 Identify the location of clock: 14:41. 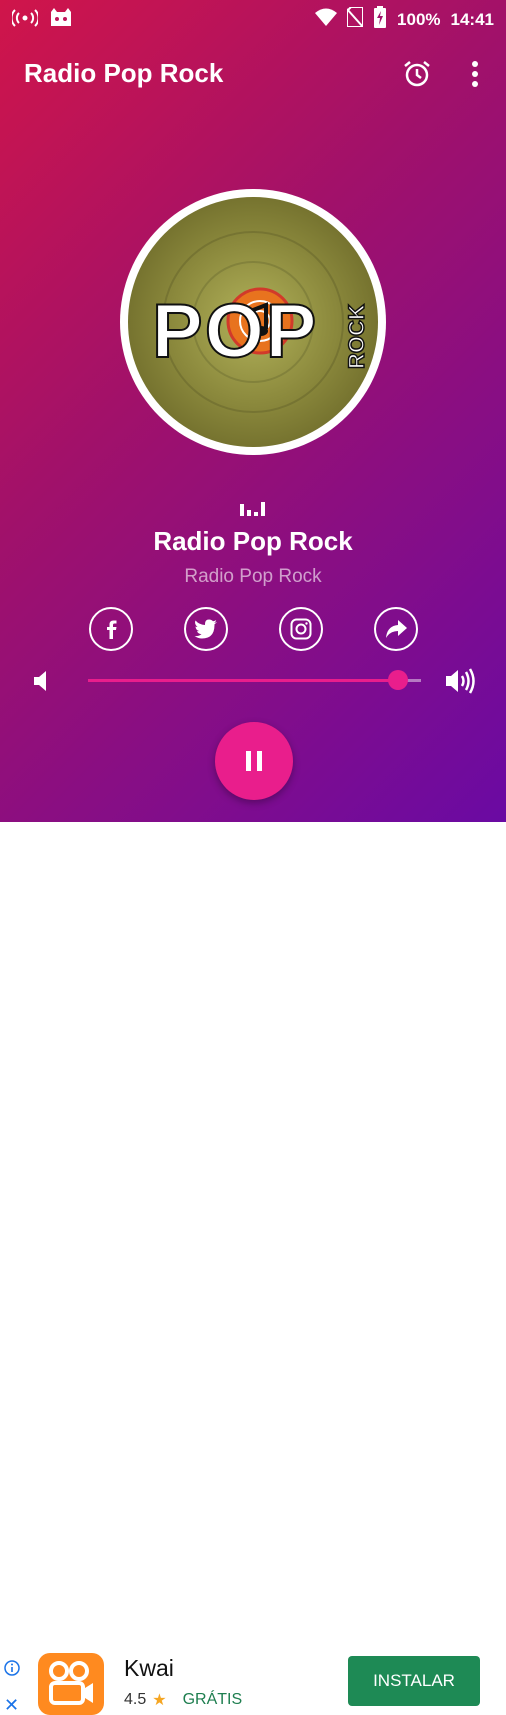
(472, 19).